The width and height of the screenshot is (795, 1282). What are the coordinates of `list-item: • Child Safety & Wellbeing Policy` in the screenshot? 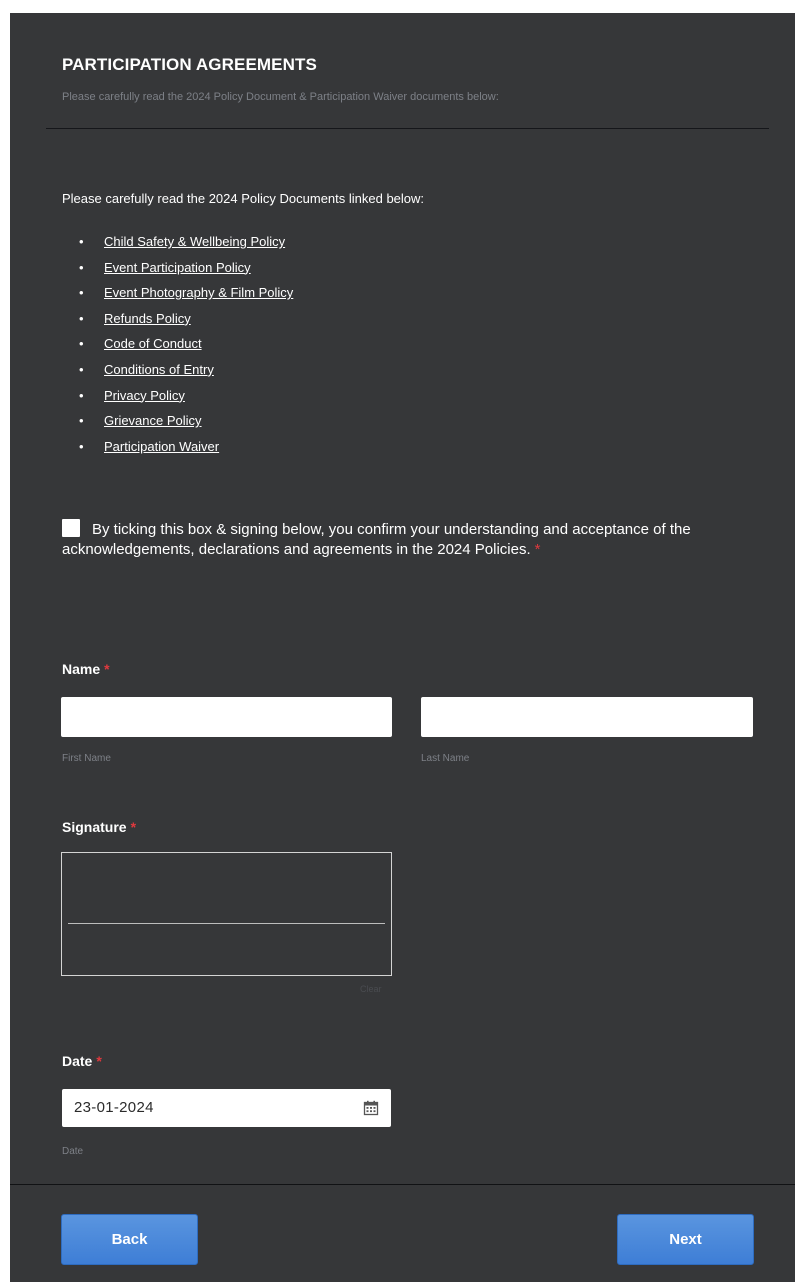 It's located at (177, 242).